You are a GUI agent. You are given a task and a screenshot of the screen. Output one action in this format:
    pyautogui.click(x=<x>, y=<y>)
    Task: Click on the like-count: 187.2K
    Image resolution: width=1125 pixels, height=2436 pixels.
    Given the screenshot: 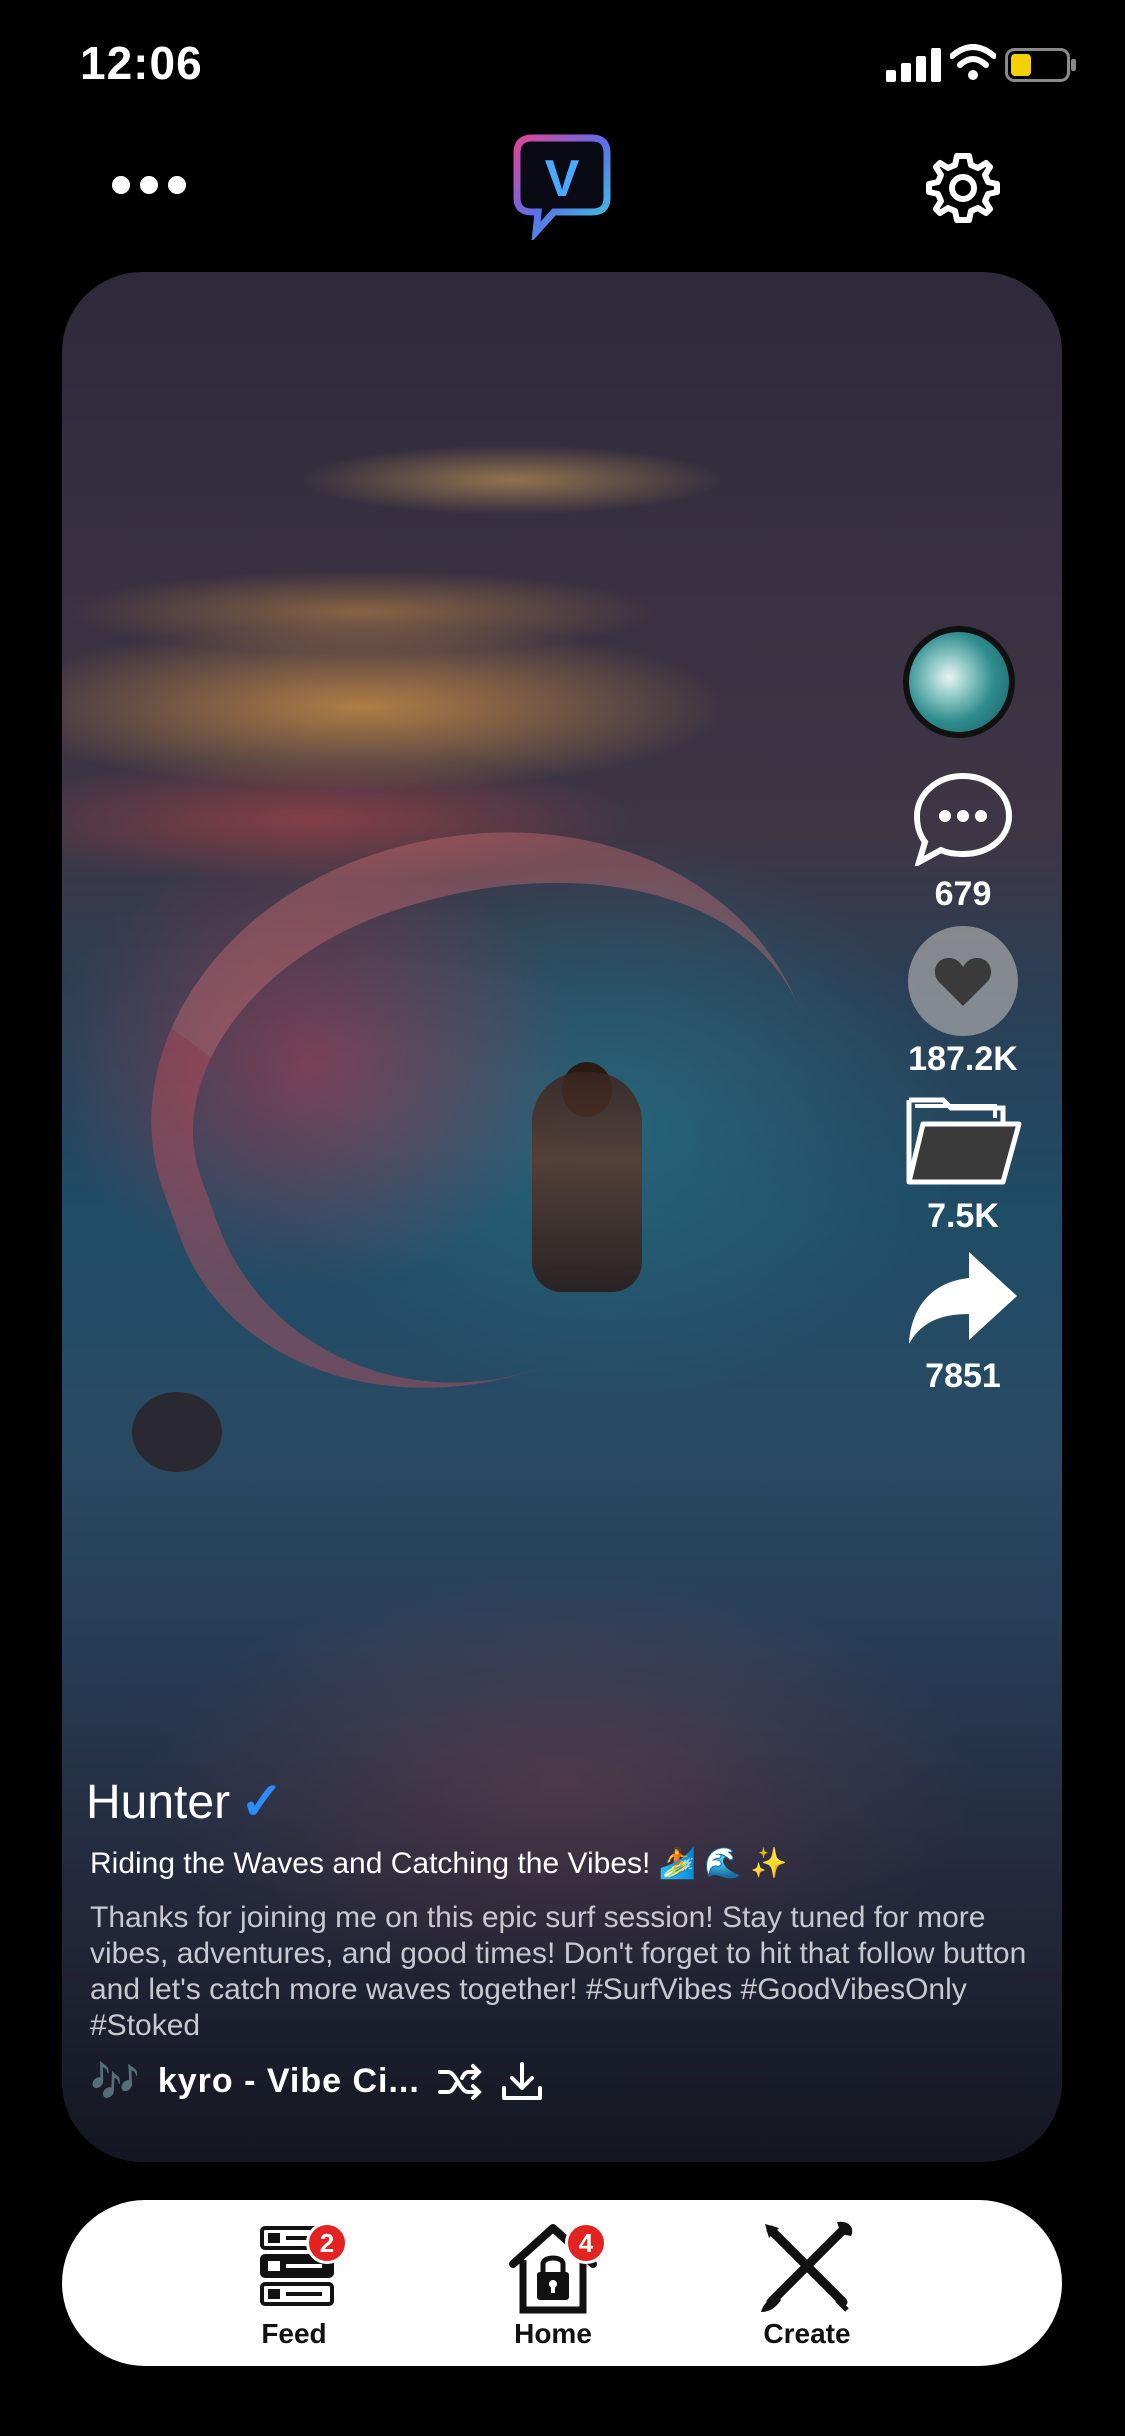 What is the action you would take?
    pyautogui.click(x=963, y=1059)
    